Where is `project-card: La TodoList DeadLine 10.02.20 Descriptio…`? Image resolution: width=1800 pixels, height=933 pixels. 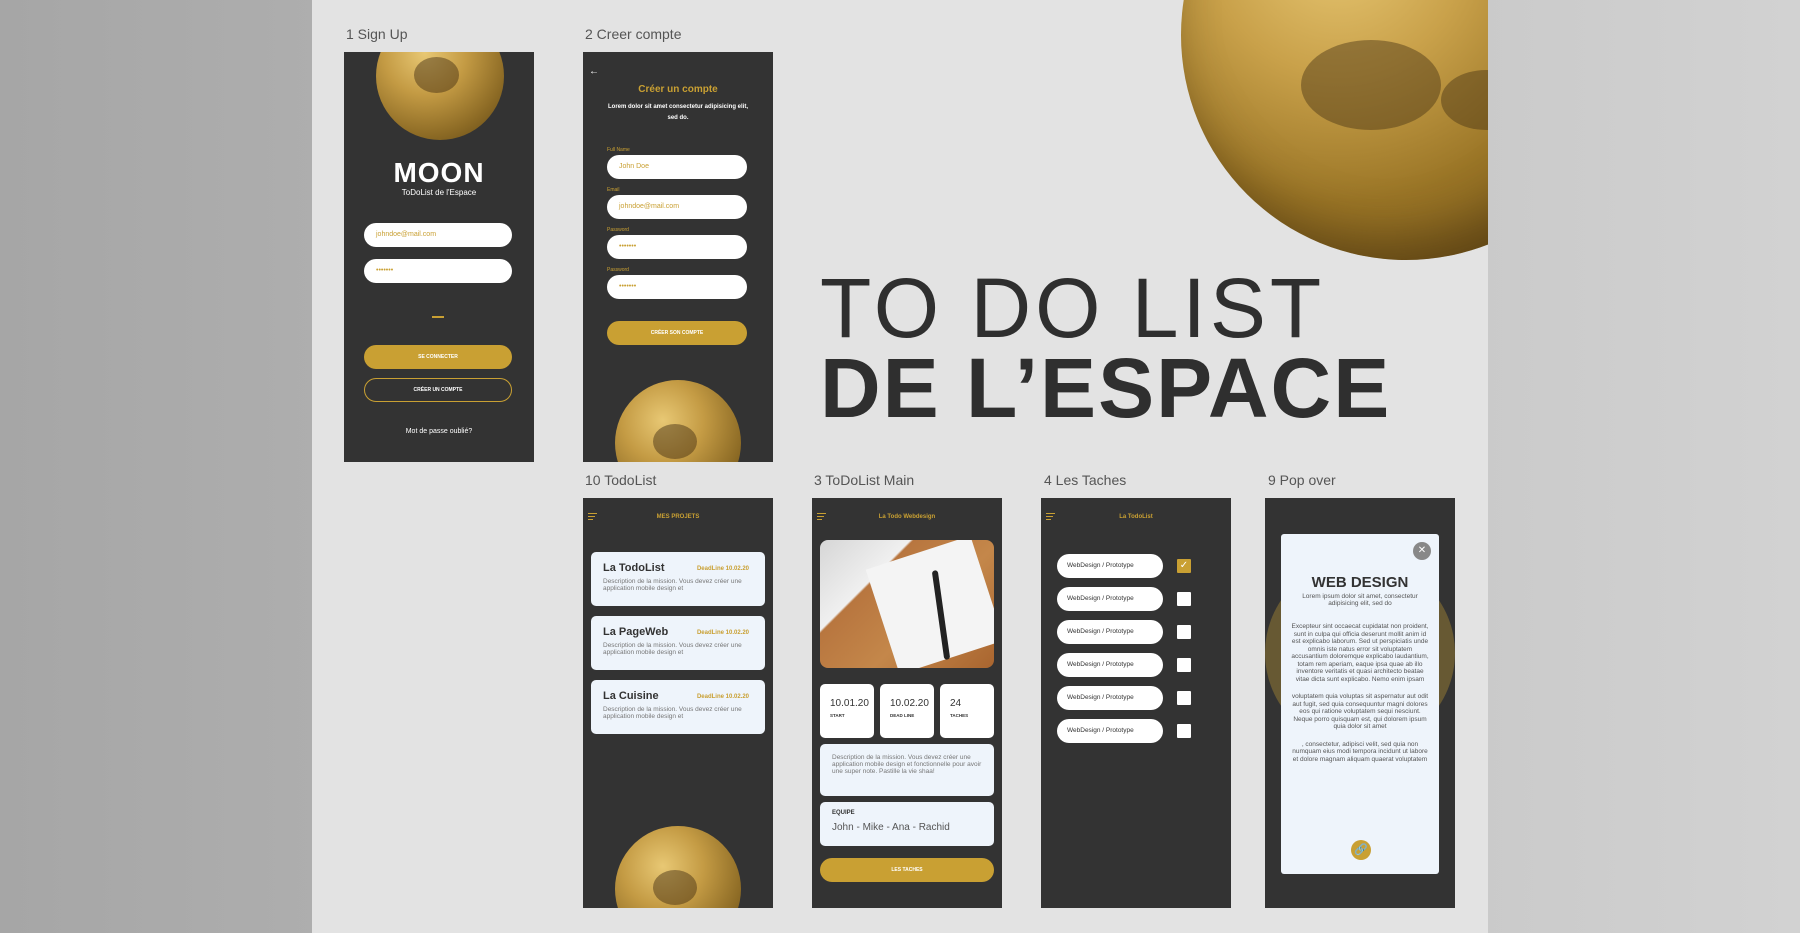 project-card: La TodoList DeadLine 10.02.20 Descriptio… is located at coordinates (678, 579).